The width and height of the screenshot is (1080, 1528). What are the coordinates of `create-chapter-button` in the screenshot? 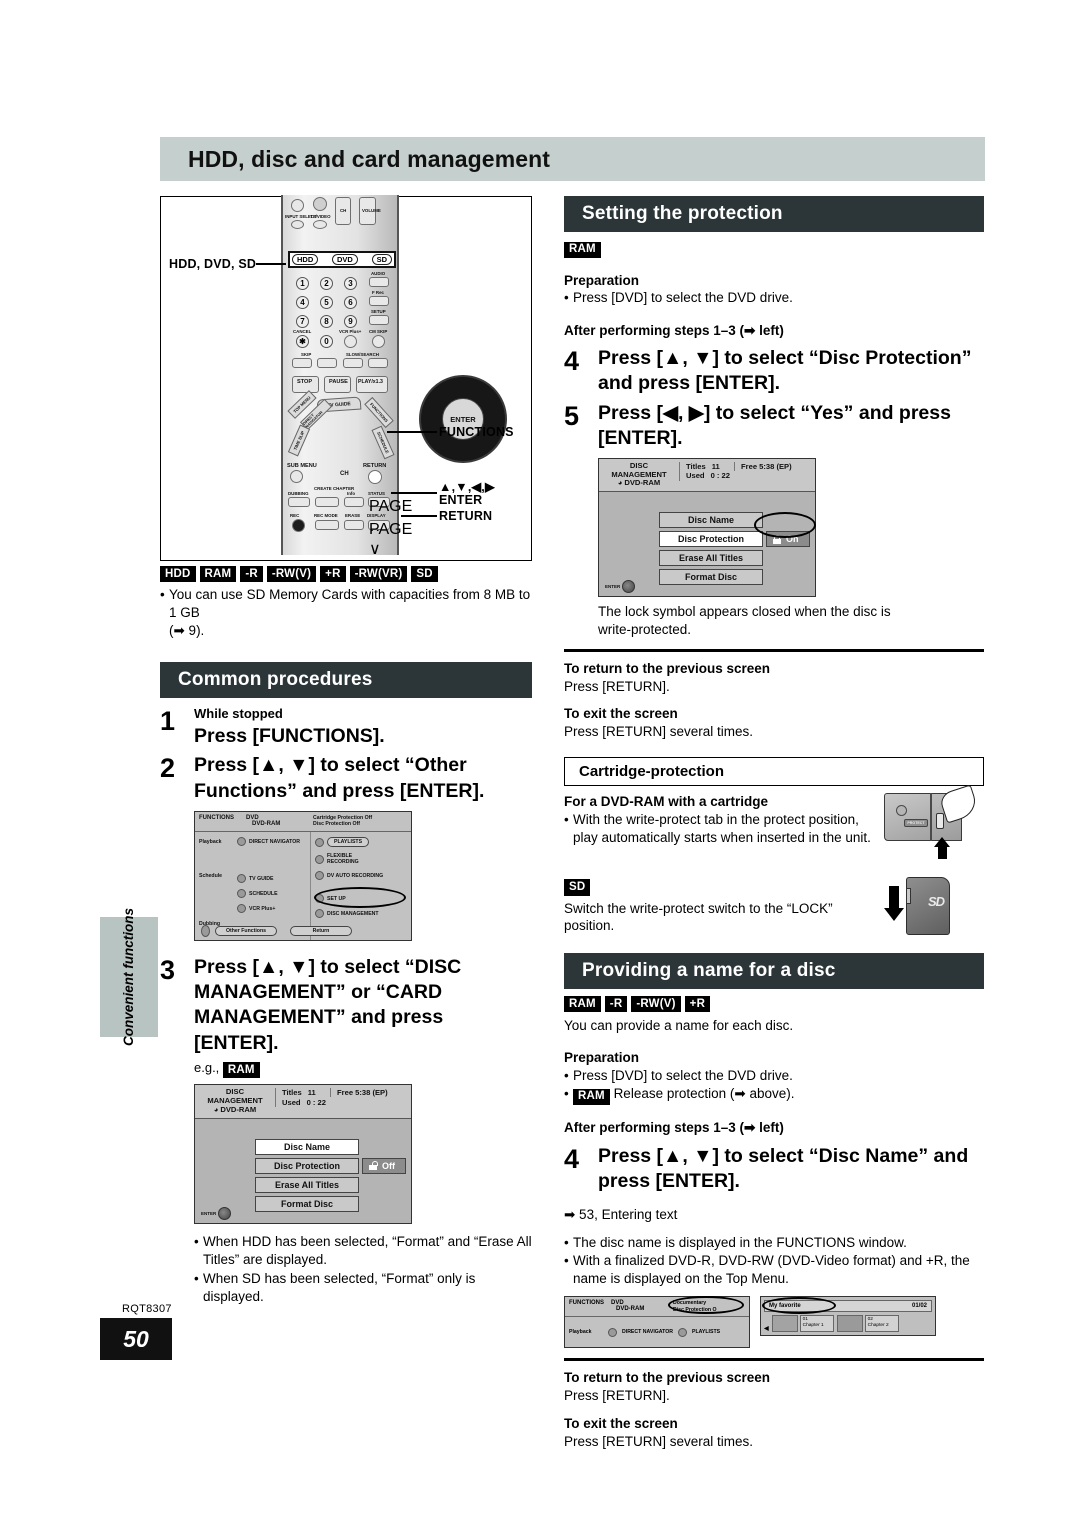 It's located at (327, 502).